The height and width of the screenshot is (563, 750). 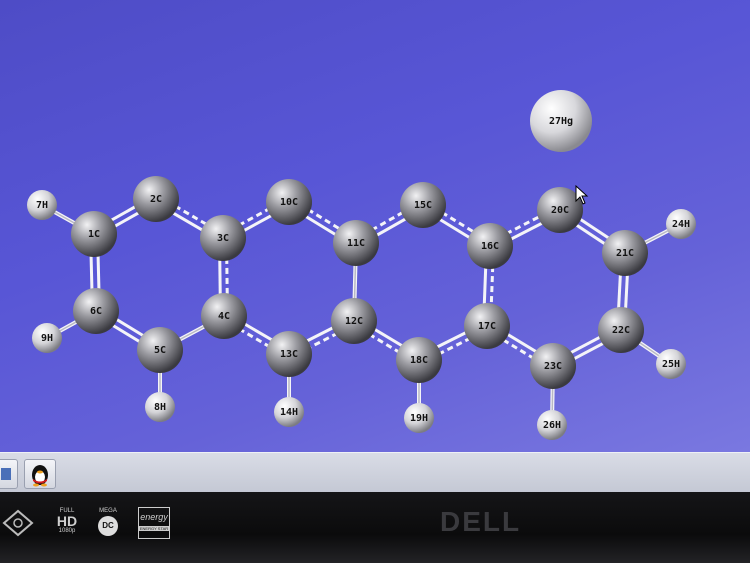 I want to click on atom-label-23C: 23C, so click(x=553, y=366).